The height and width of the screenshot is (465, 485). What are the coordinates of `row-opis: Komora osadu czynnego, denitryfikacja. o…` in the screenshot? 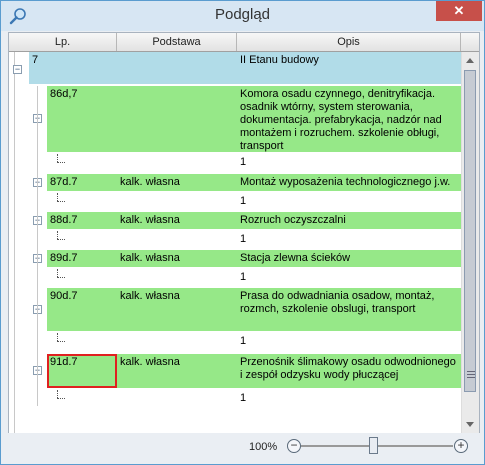 It's located at (349, 119).